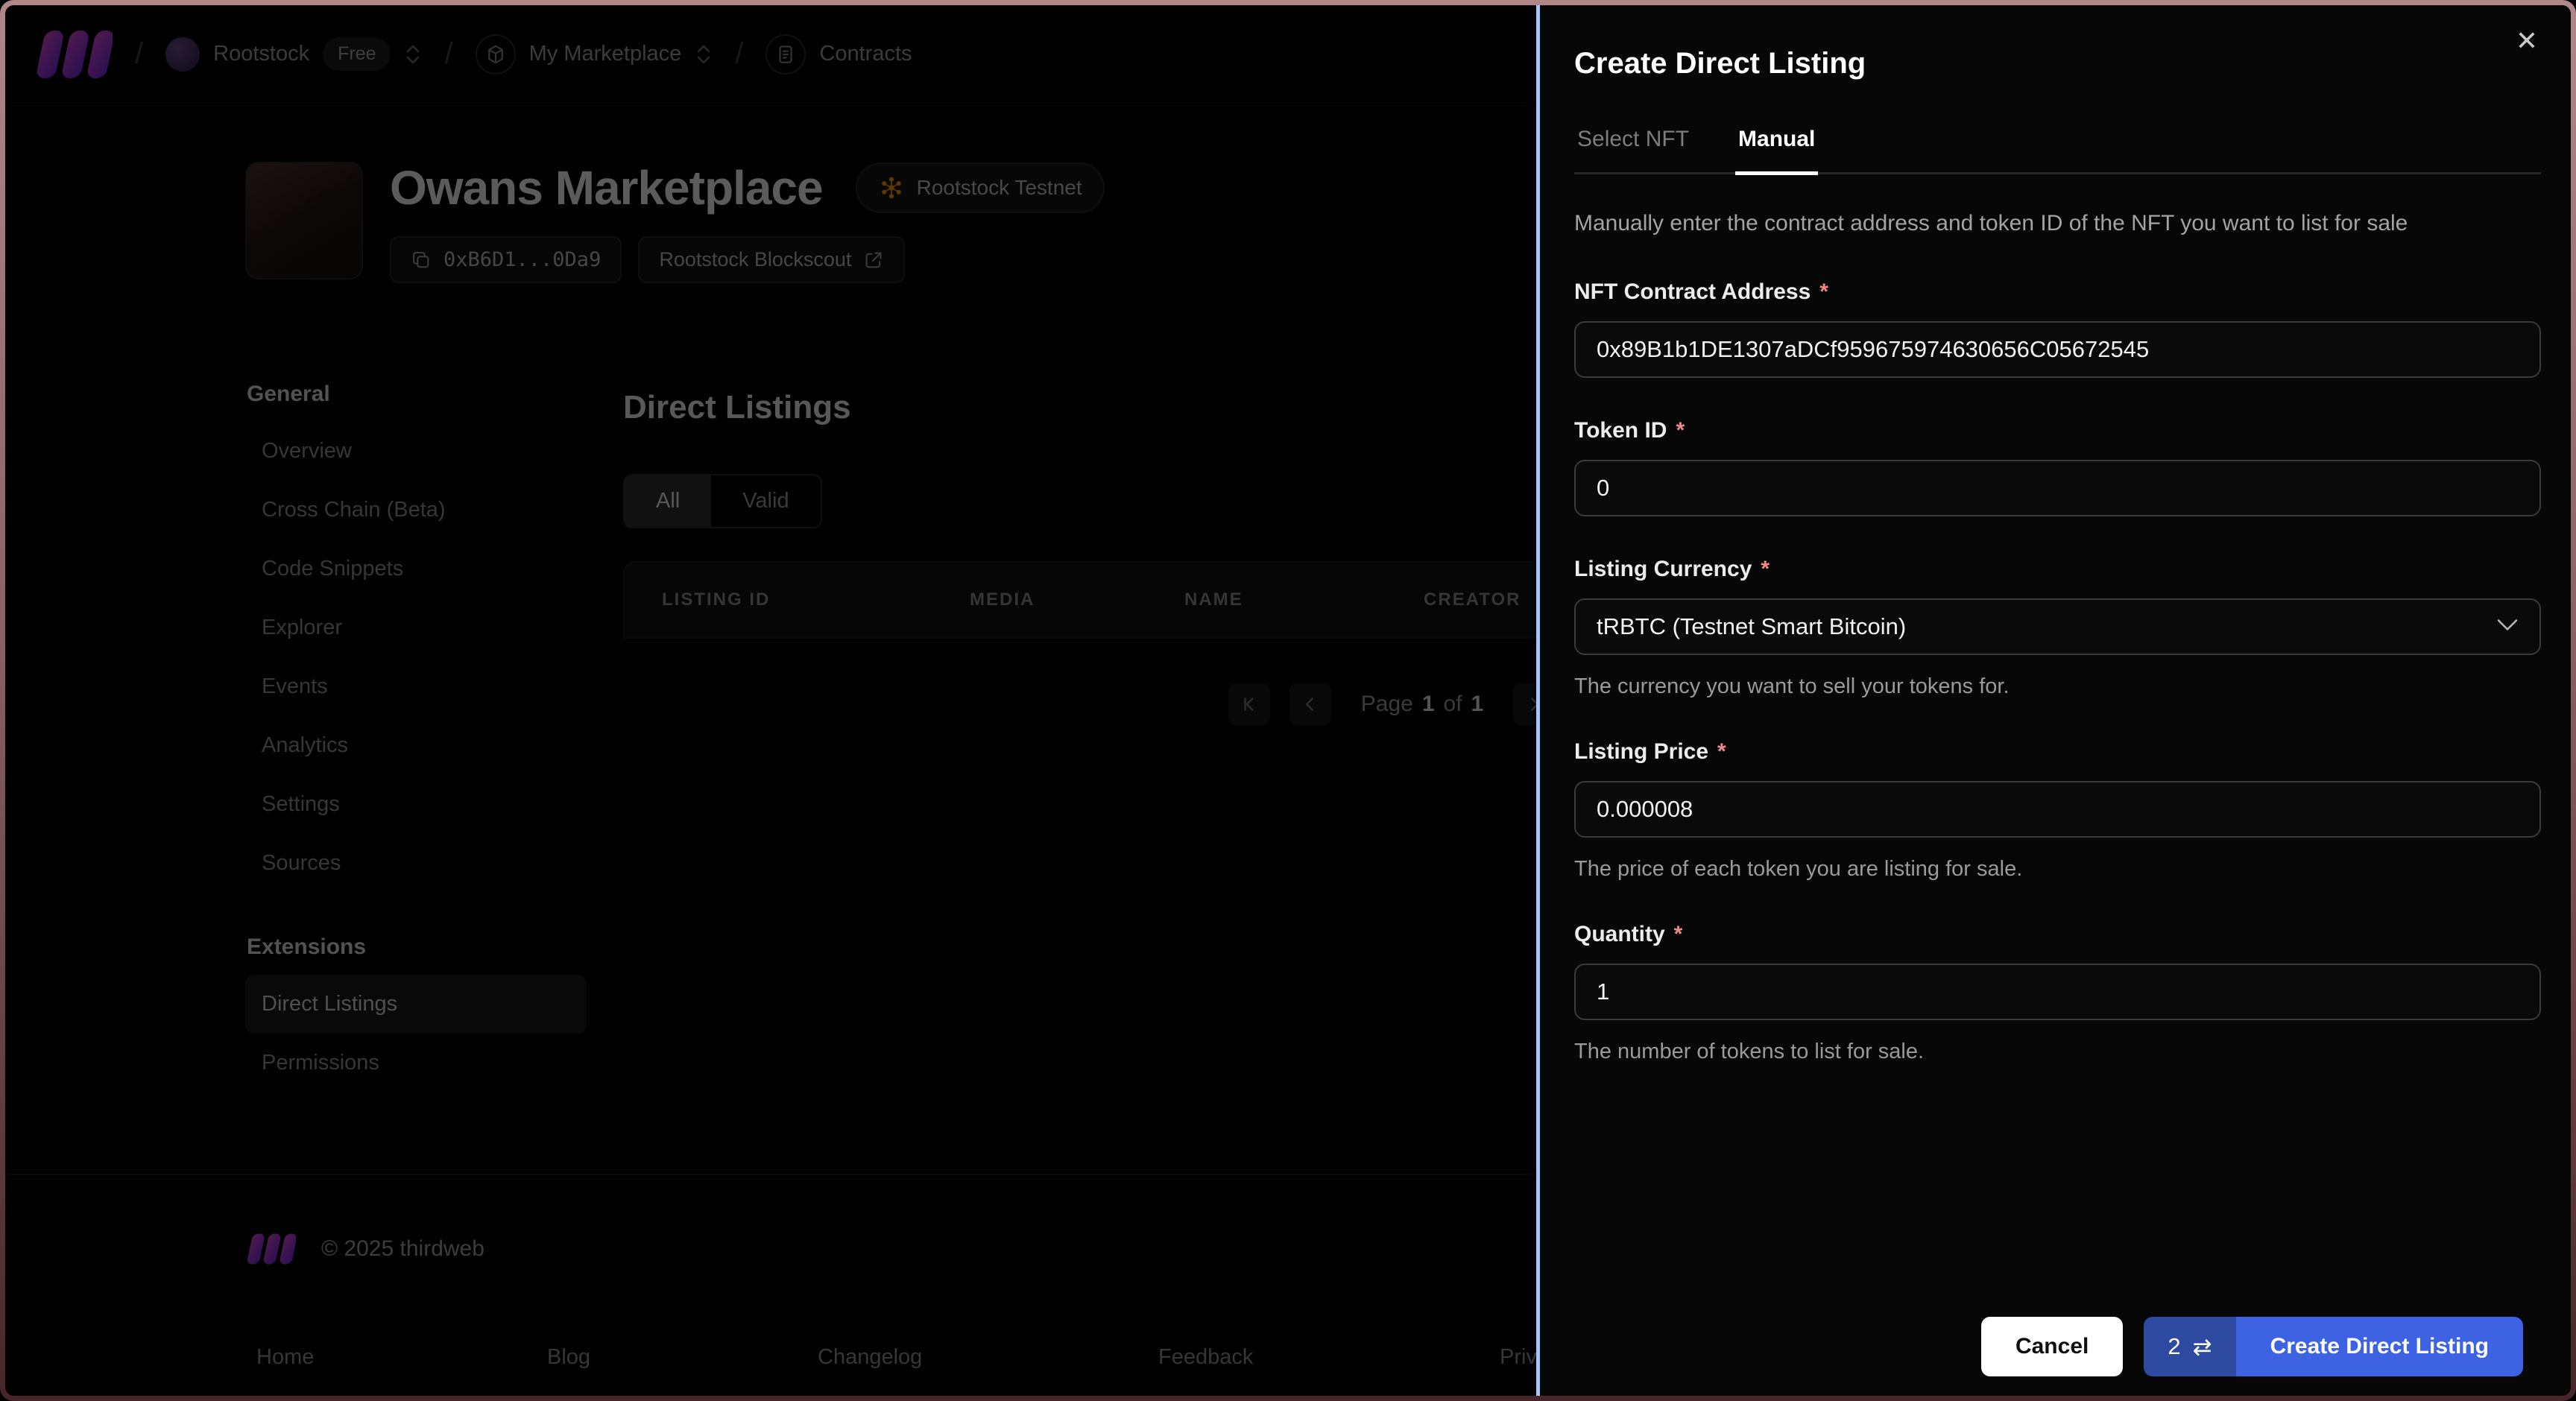 Image resolution: width=2576 pixels, height=1401 pixels. Describe the element at coordinates (1663, 568) in the screenshot. I see `field-label: Listing Currency` at that location.